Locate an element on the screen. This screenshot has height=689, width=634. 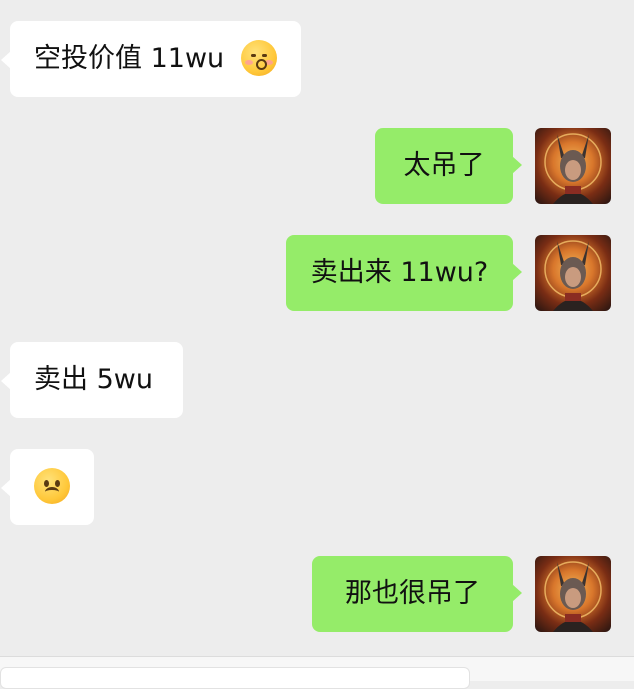
message-text: 空投价值 11wu is located at coordinates (129, 58).